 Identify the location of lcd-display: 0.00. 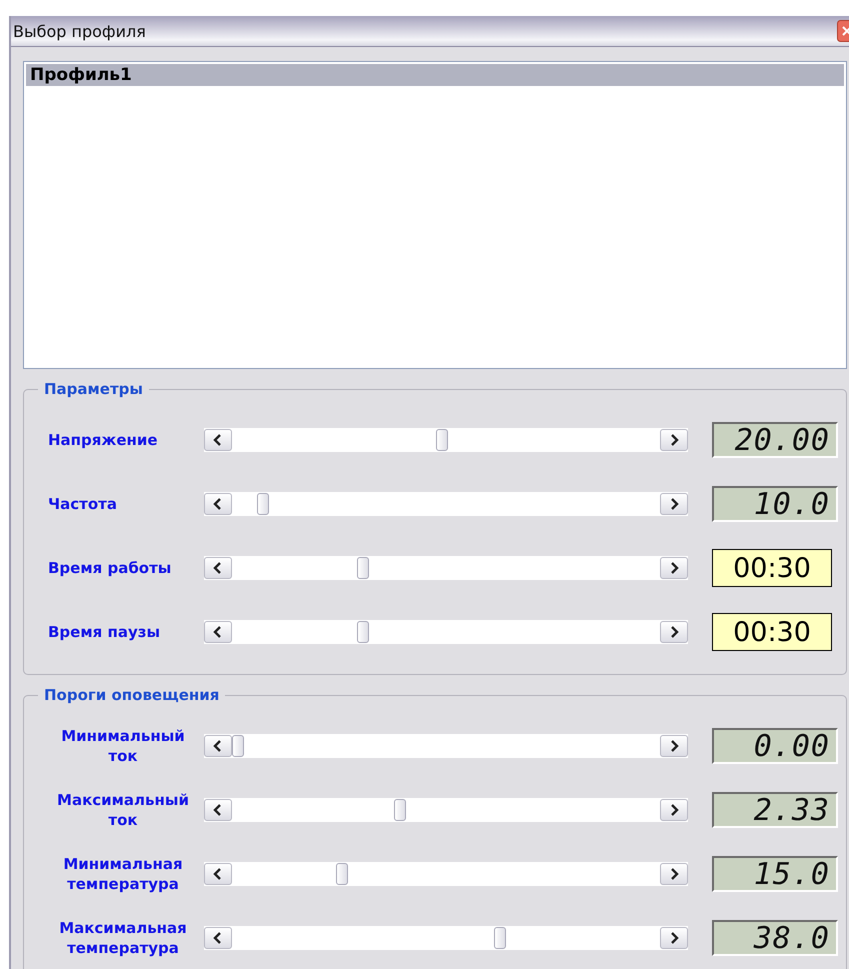
(775, 746).